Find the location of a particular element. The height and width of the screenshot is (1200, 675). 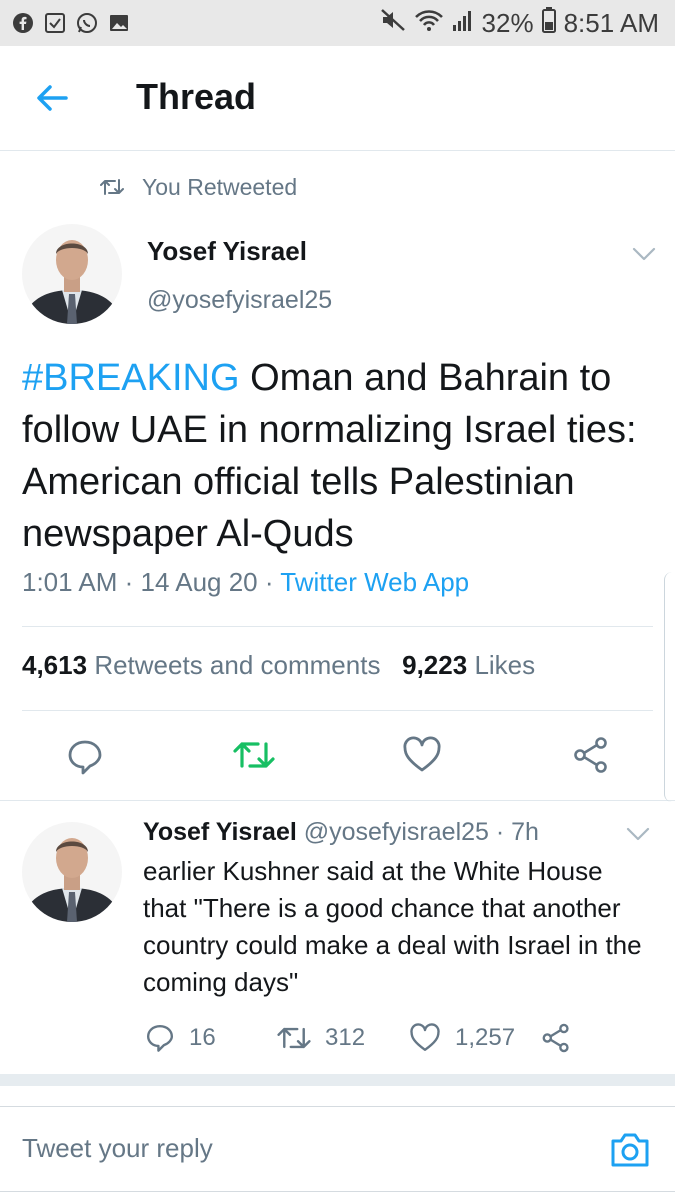

tweet-date: 14 Aug 20 is located at coordinates (199, 582).